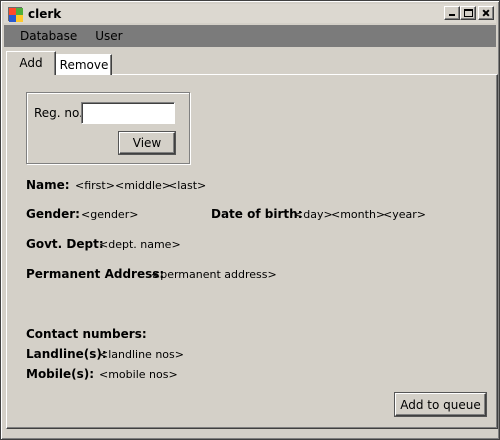 The image size is (500, 440). What do you see at coordinates (66, 354) in the screenshot?
I see `landline-label: Landline(s):` at bounding box center [66, 354].